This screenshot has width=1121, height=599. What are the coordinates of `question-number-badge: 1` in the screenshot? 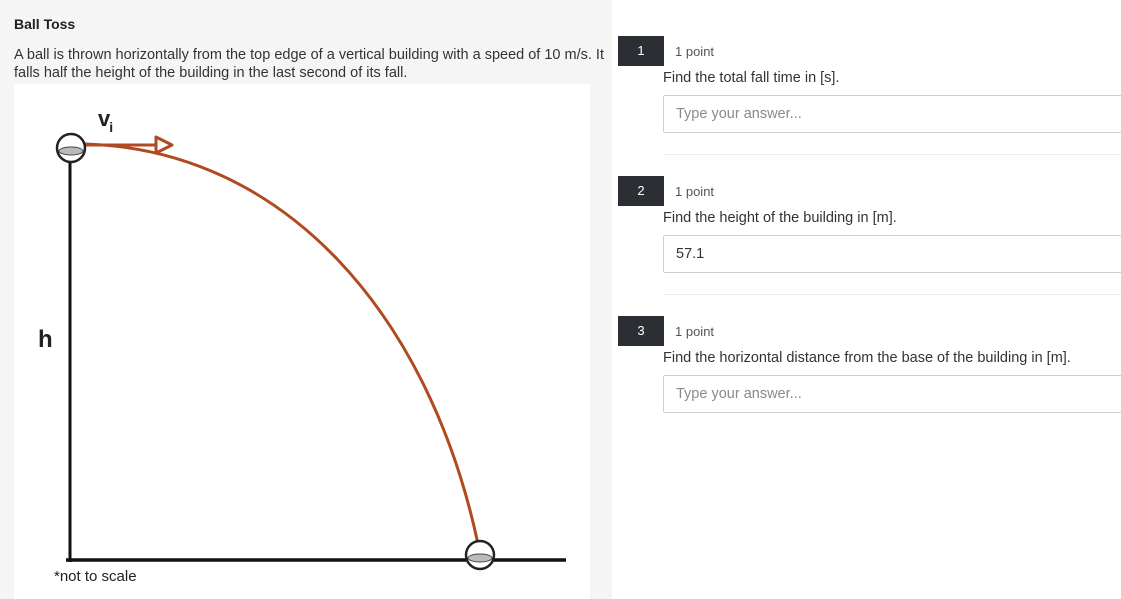 It's located at (641, 51).